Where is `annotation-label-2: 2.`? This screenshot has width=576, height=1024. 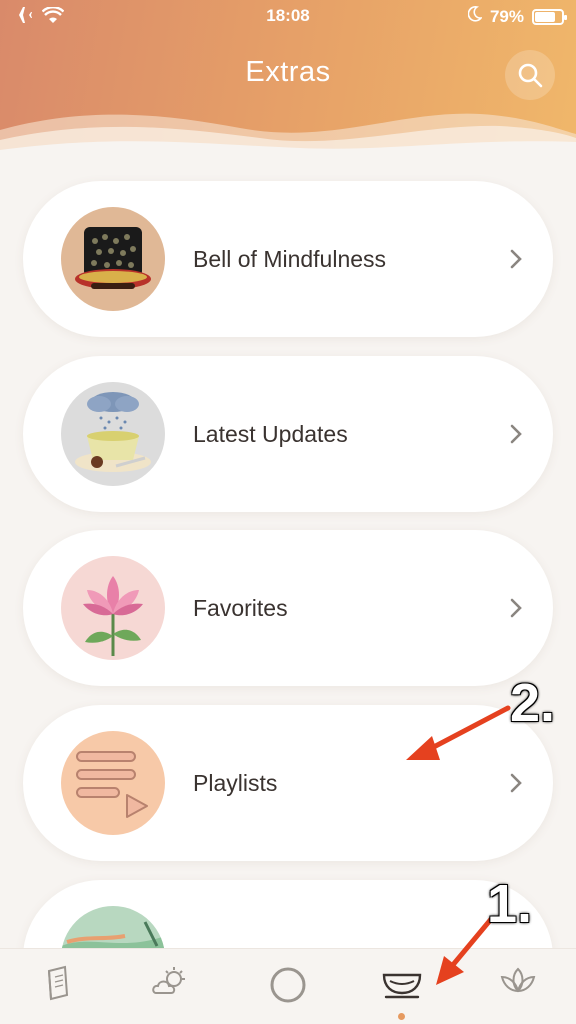
annotation-label-2: 2. is located at coordinates (533, 703).